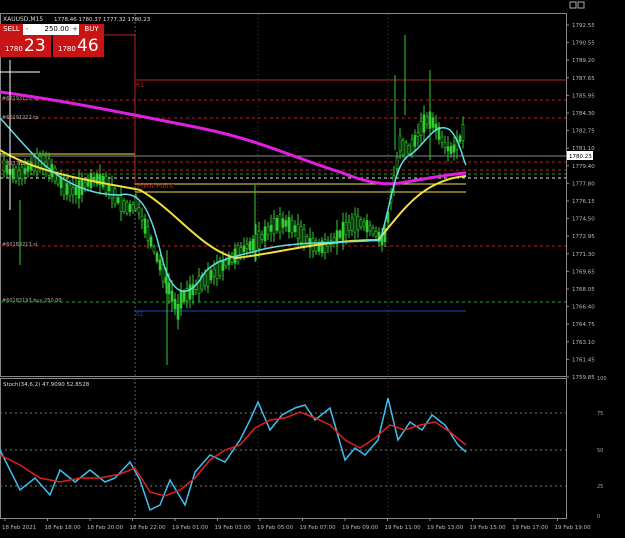  Describe the element at coordinates (583, 79) in the screenshot. I see `price-axis-label: 1787.65` at that location.